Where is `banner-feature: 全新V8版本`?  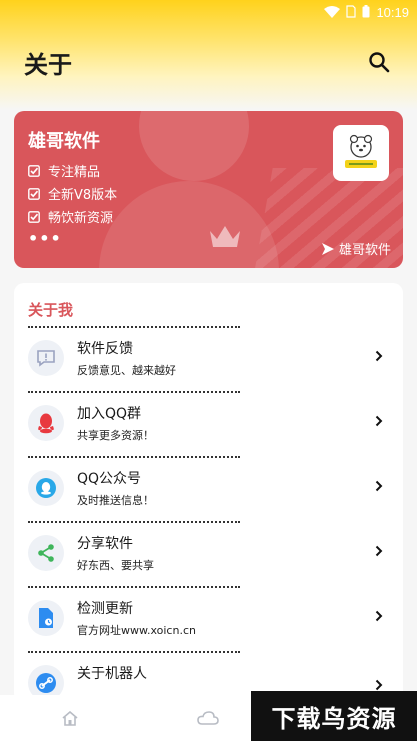 banner-feature: 全新V8版本 is located at coordinates (72, 193).